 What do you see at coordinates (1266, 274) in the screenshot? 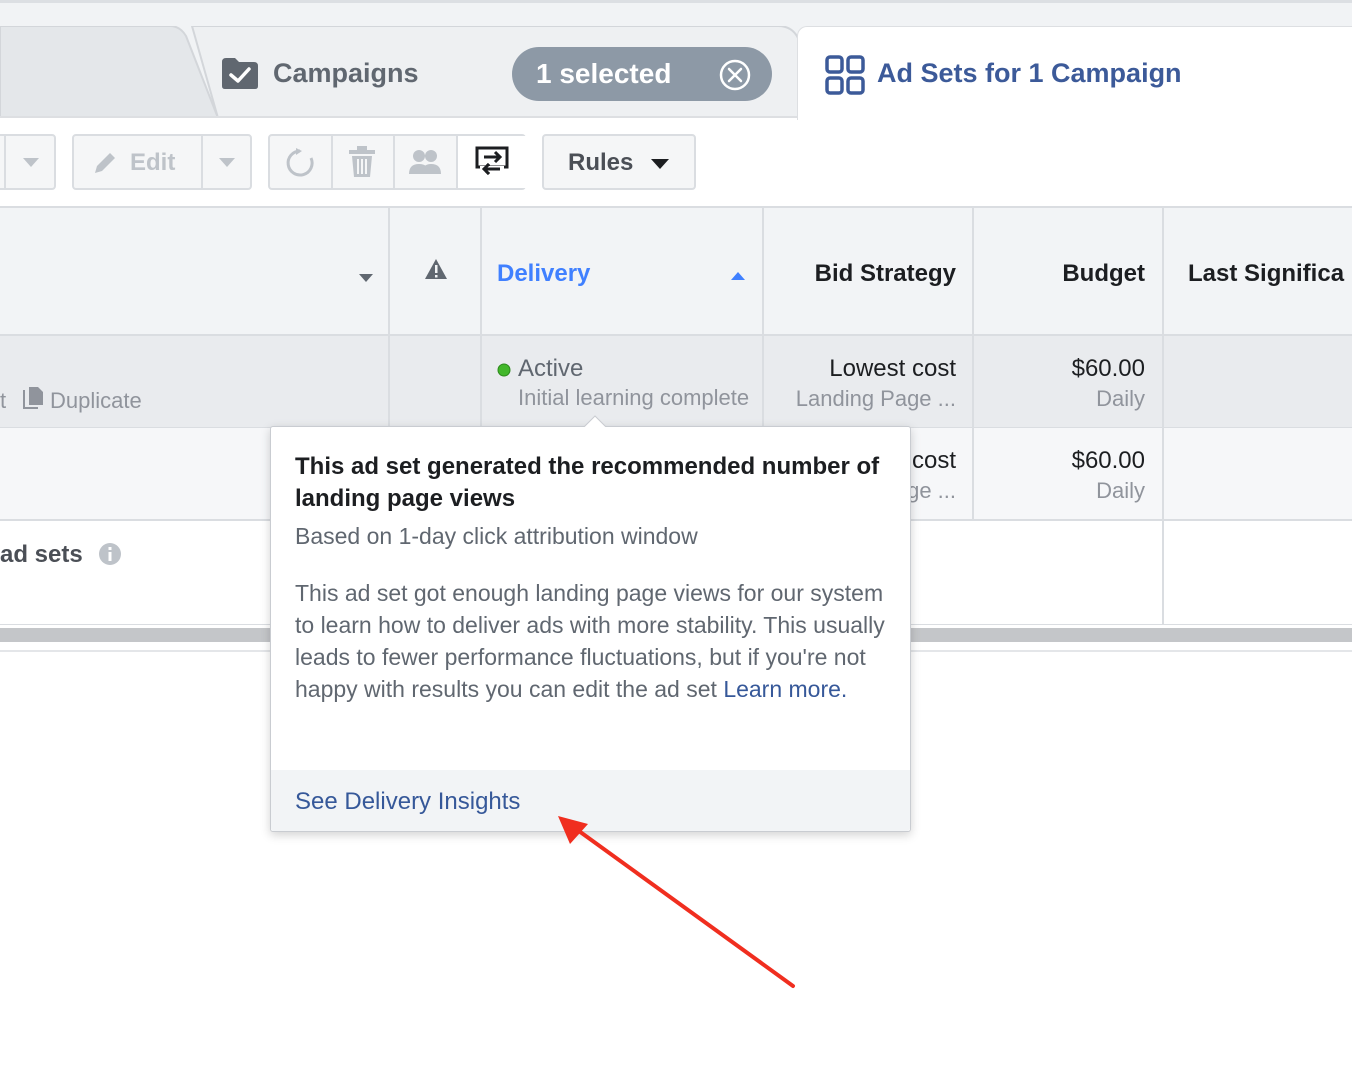
I see `column-header-last-significant: Last Significa` at bounding box center [1266, 274].